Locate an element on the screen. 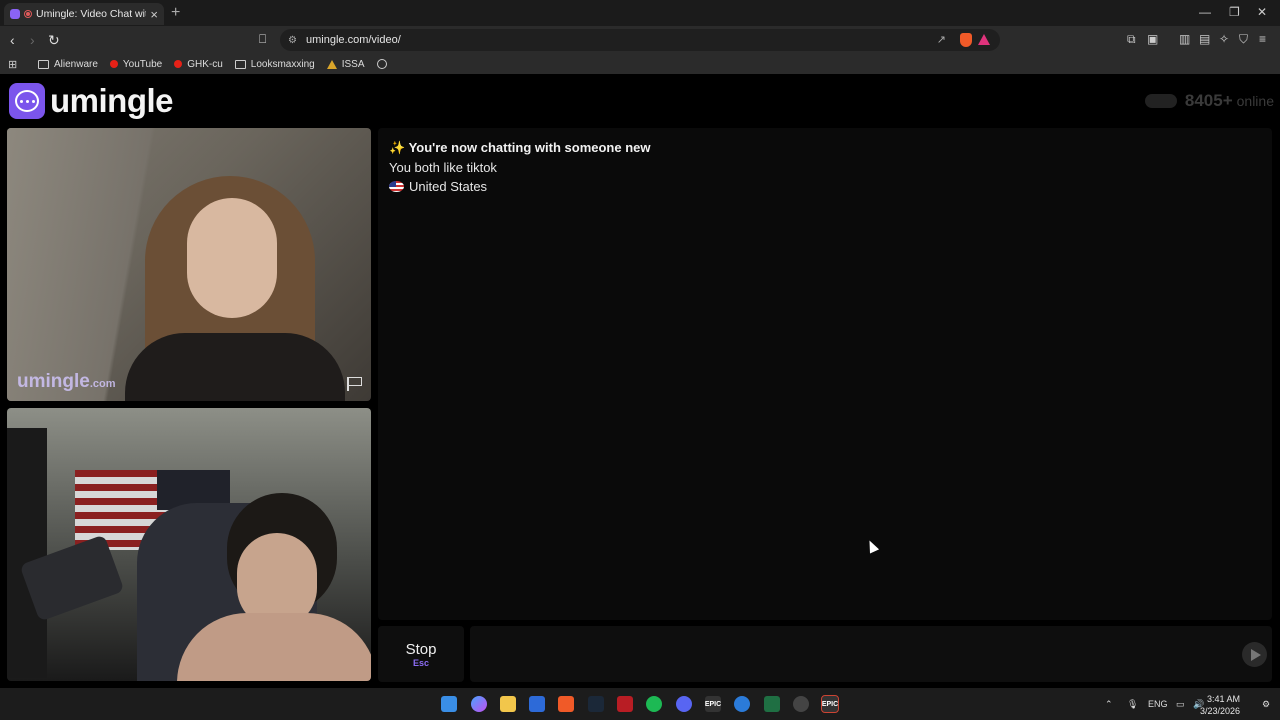 The height and width of the screenshot is (720, 1280). brave-browser-icon is located at coordinates (566, 704).